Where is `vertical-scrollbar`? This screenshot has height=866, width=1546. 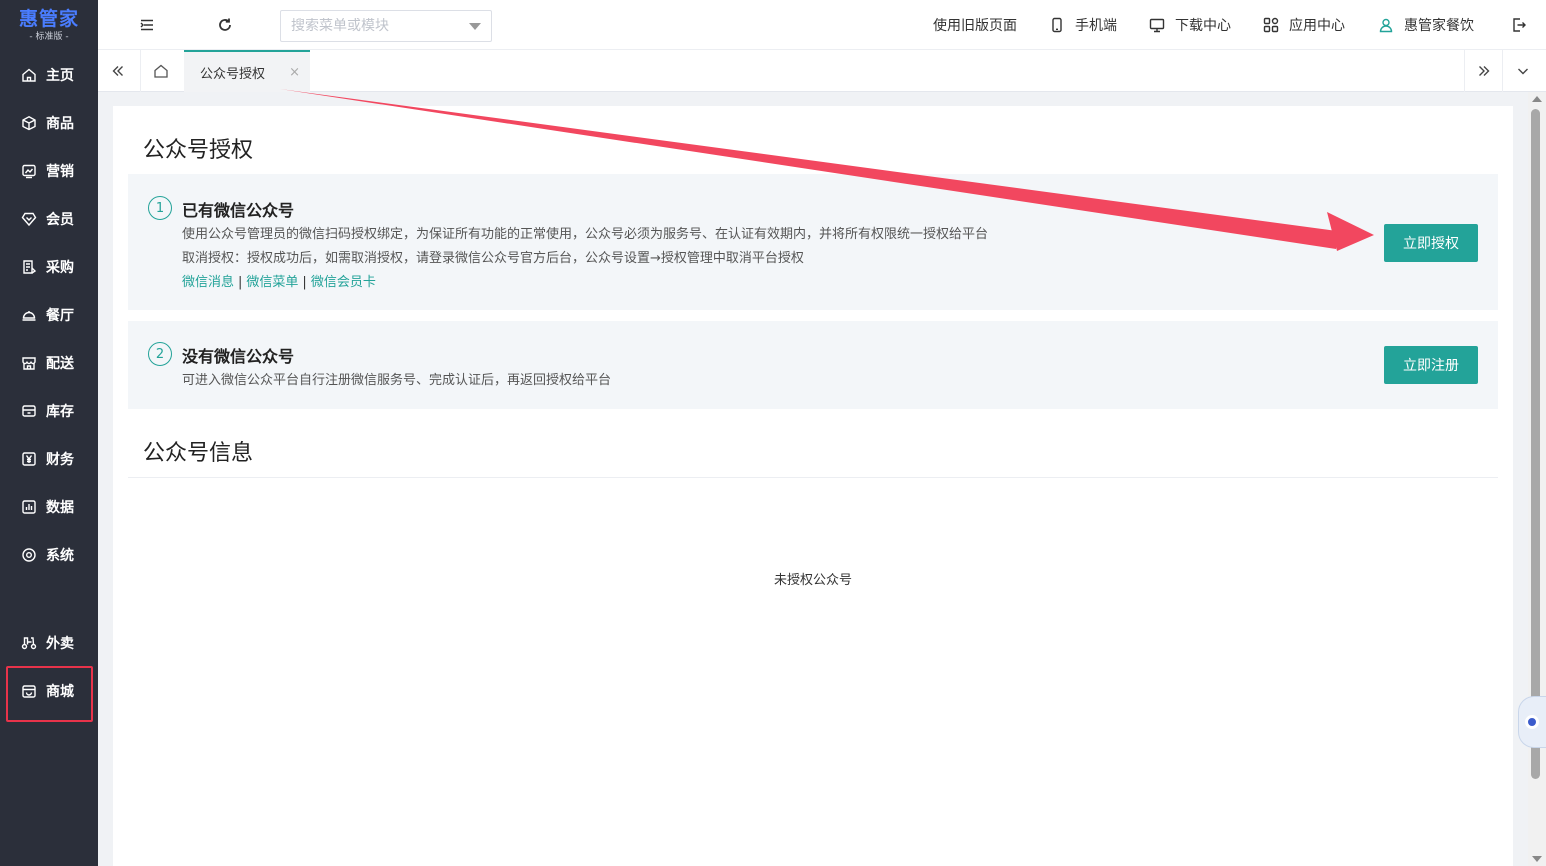 vertical-scrollbar is located at coordinates (1537, 479).